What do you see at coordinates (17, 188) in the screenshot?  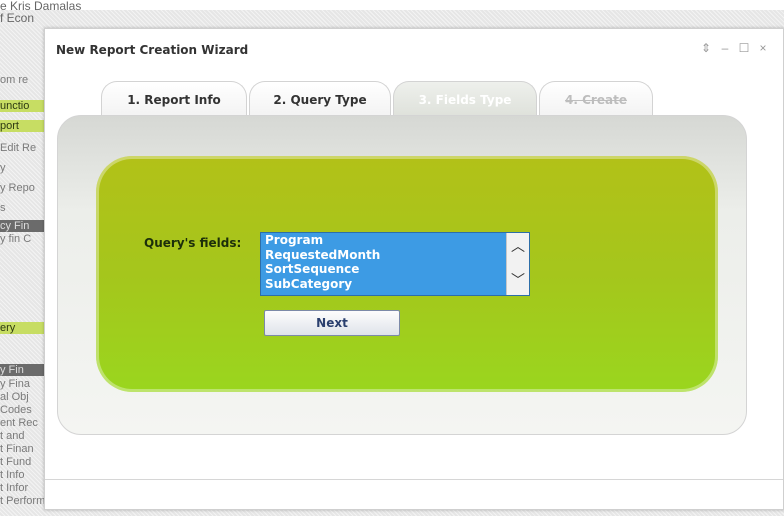 I see `background-nav-item: y Repo` at bounding box center [17, 188].